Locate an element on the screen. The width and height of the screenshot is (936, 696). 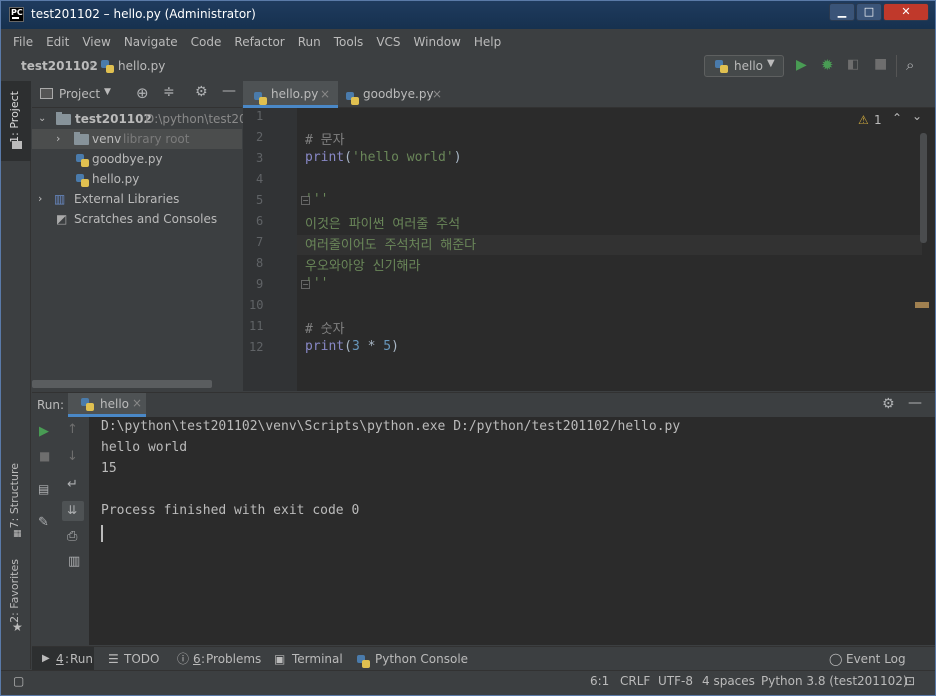
menu-run: Run is located at coordinates (310, 42).